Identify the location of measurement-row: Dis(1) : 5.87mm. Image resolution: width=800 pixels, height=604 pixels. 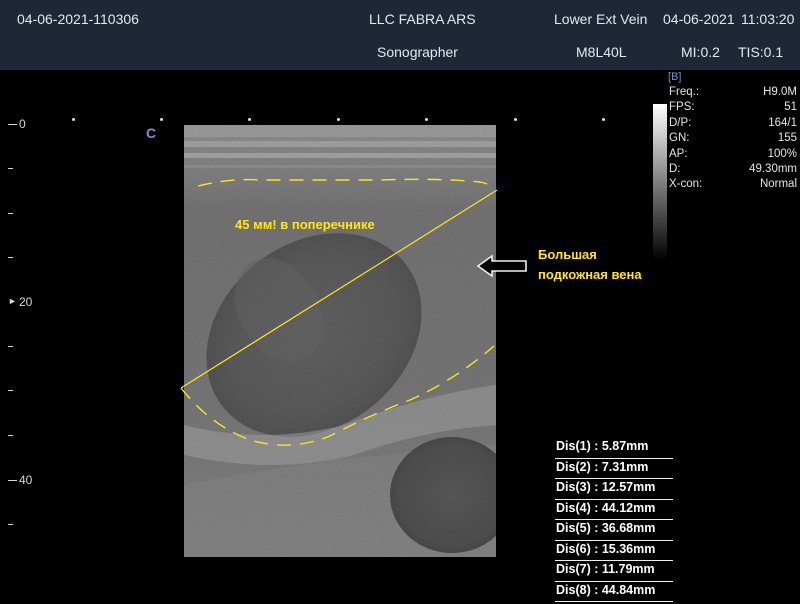
(614, 448).